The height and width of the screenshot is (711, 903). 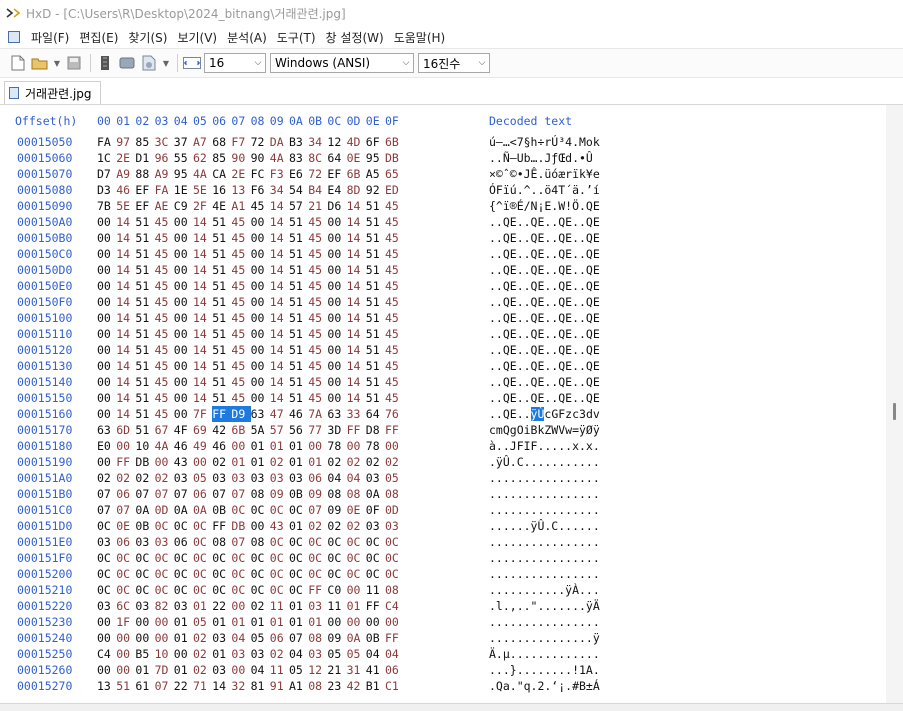 I want to click on menu-tools: 도구(T), so click(x=296, y=37).